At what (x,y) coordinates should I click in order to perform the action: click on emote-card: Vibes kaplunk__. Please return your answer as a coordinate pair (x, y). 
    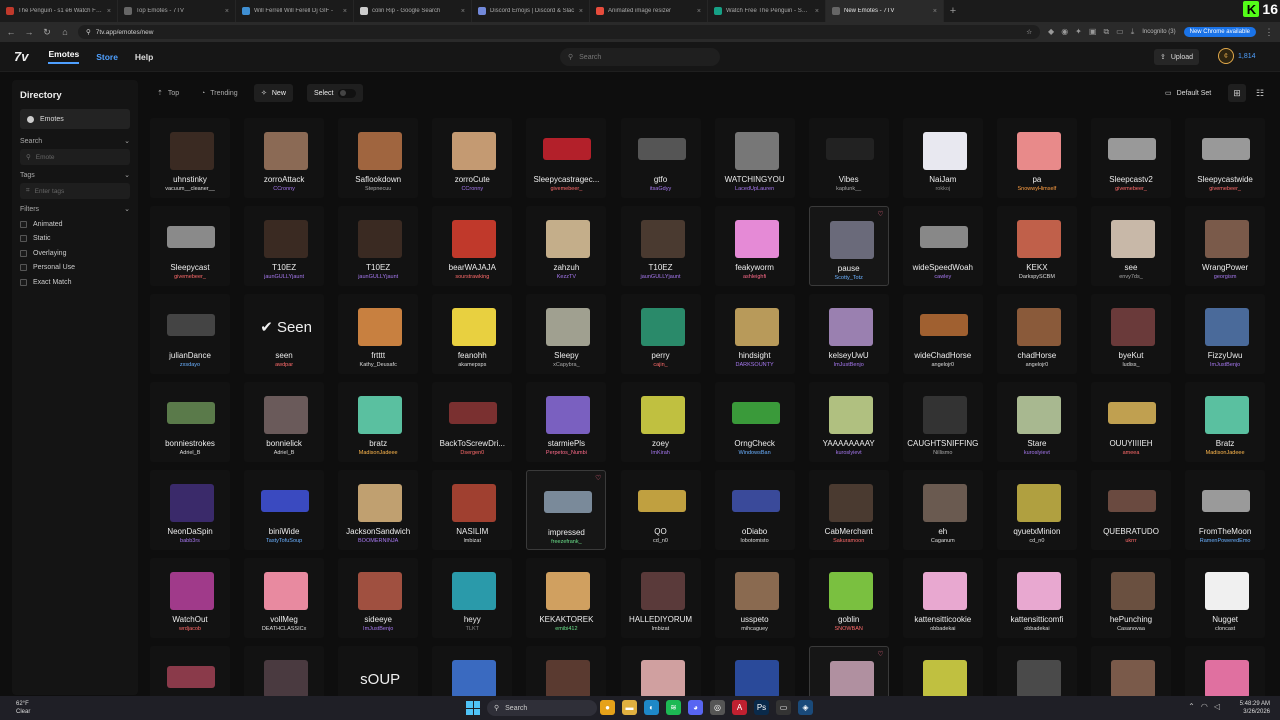
    Looking at the image, I should click on (848, 158).